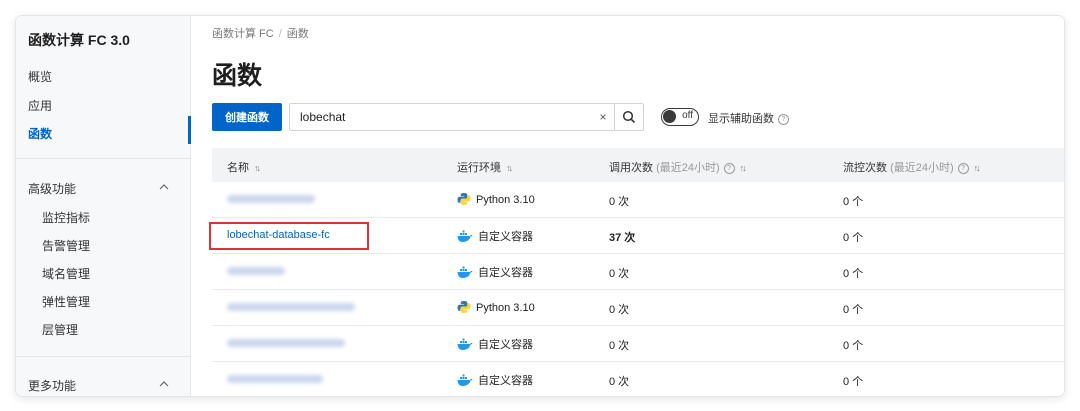 The height and width of the screenshot is (411, 1080). What do you see at coordinates (40, 76) in the screenshot?
I see `sidebar-item-overview: 概览` at bounding box center [40, 76].